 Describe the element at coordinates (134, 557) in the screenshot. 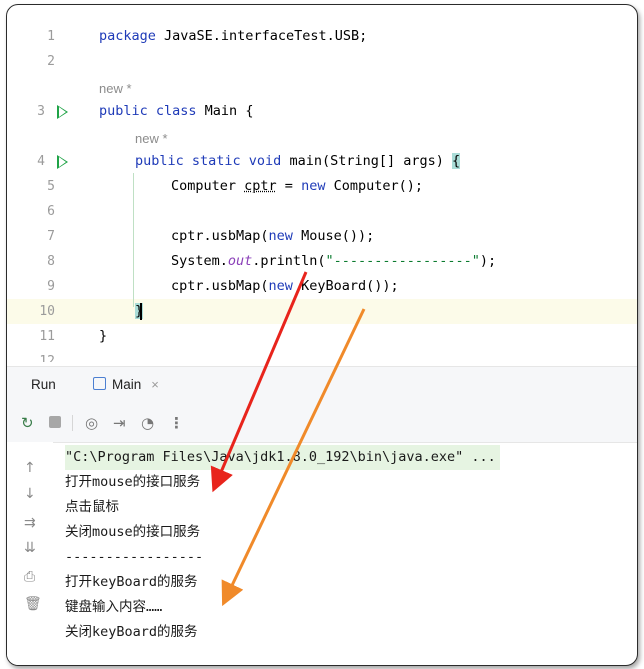

I see `console-line: -----------------` at that location.